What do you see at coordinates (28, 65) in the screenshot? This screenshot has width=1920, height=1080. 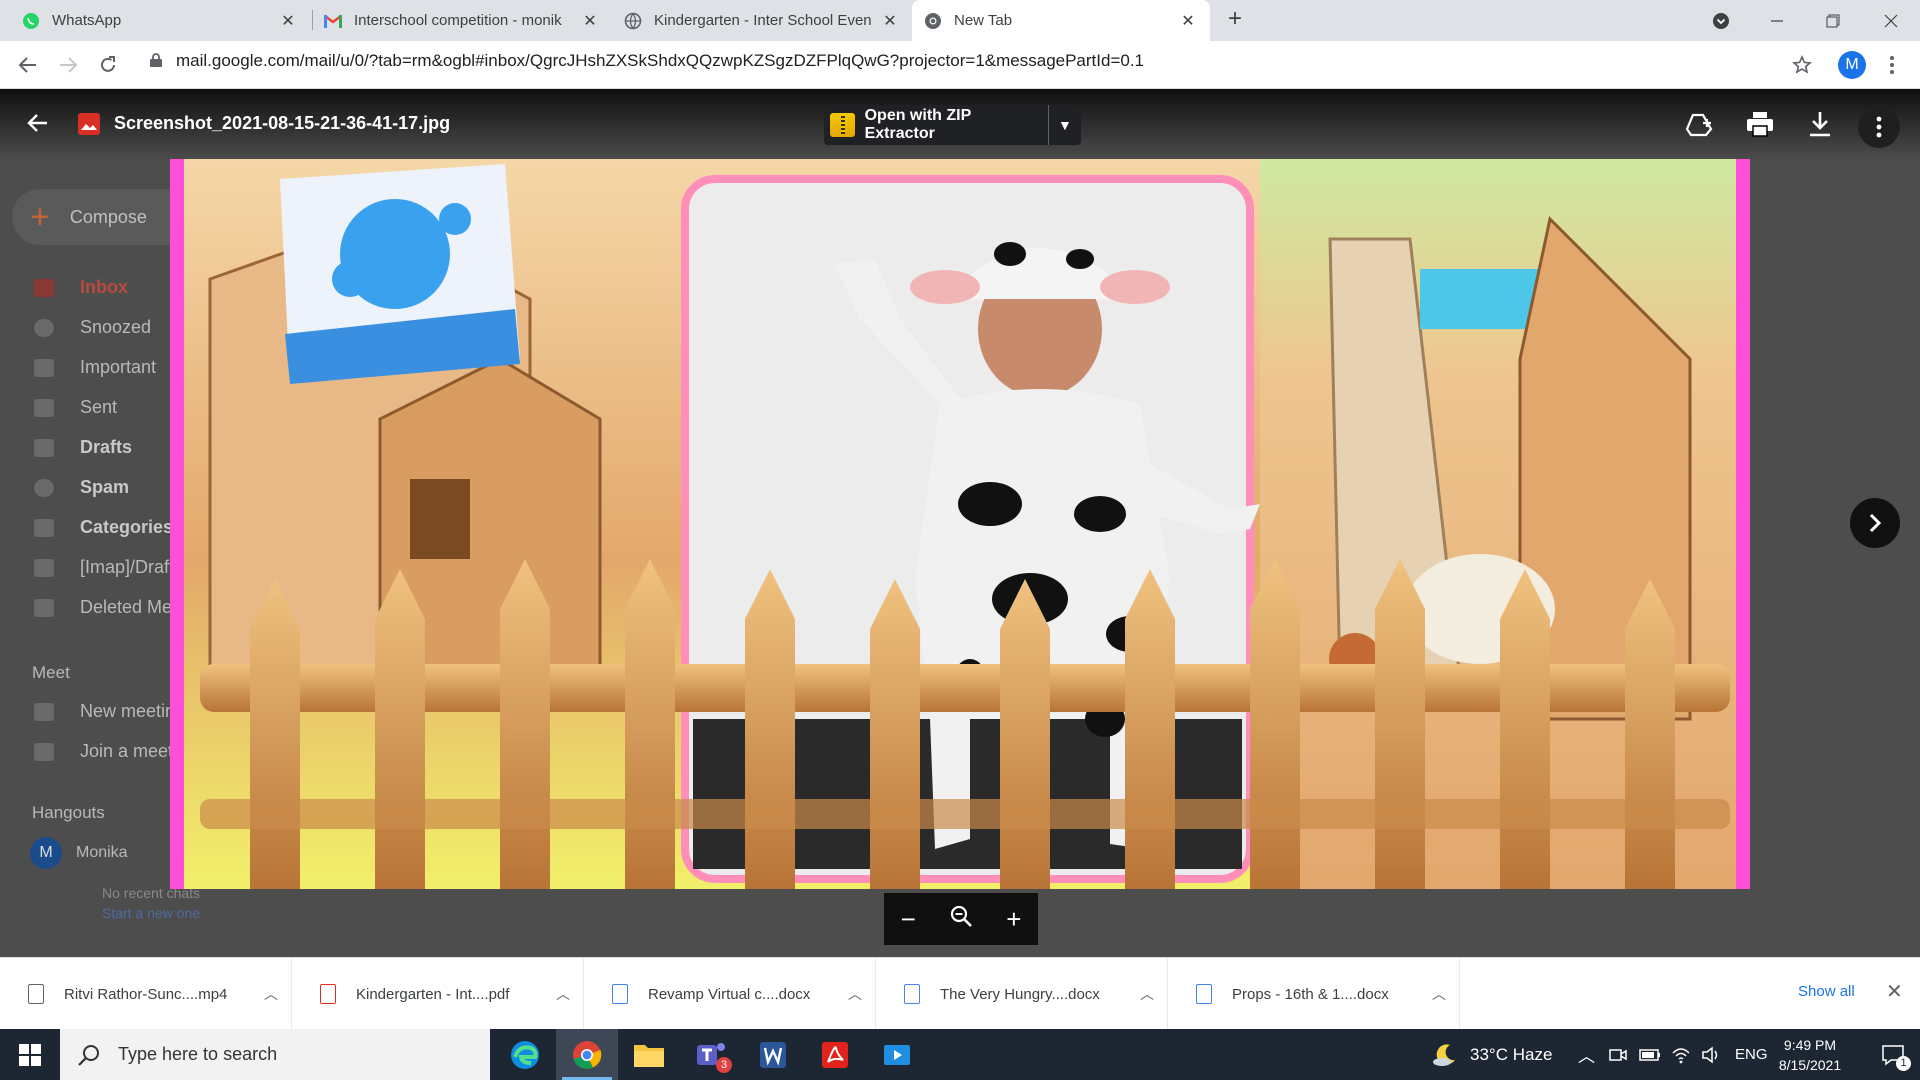 I see `back-button` at bounding box center [28, 65].